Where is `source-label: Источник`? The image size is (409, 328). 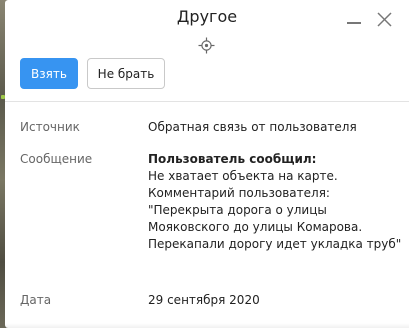 source-label: Источник is located at coordinates (50, 127).